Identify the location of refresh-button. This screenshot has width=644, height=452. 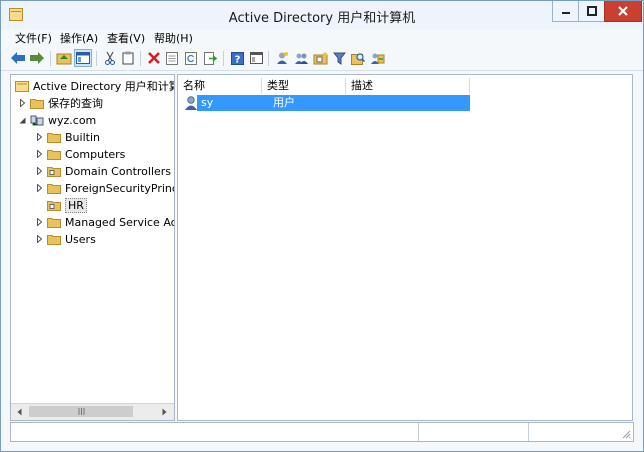
(191, 58).